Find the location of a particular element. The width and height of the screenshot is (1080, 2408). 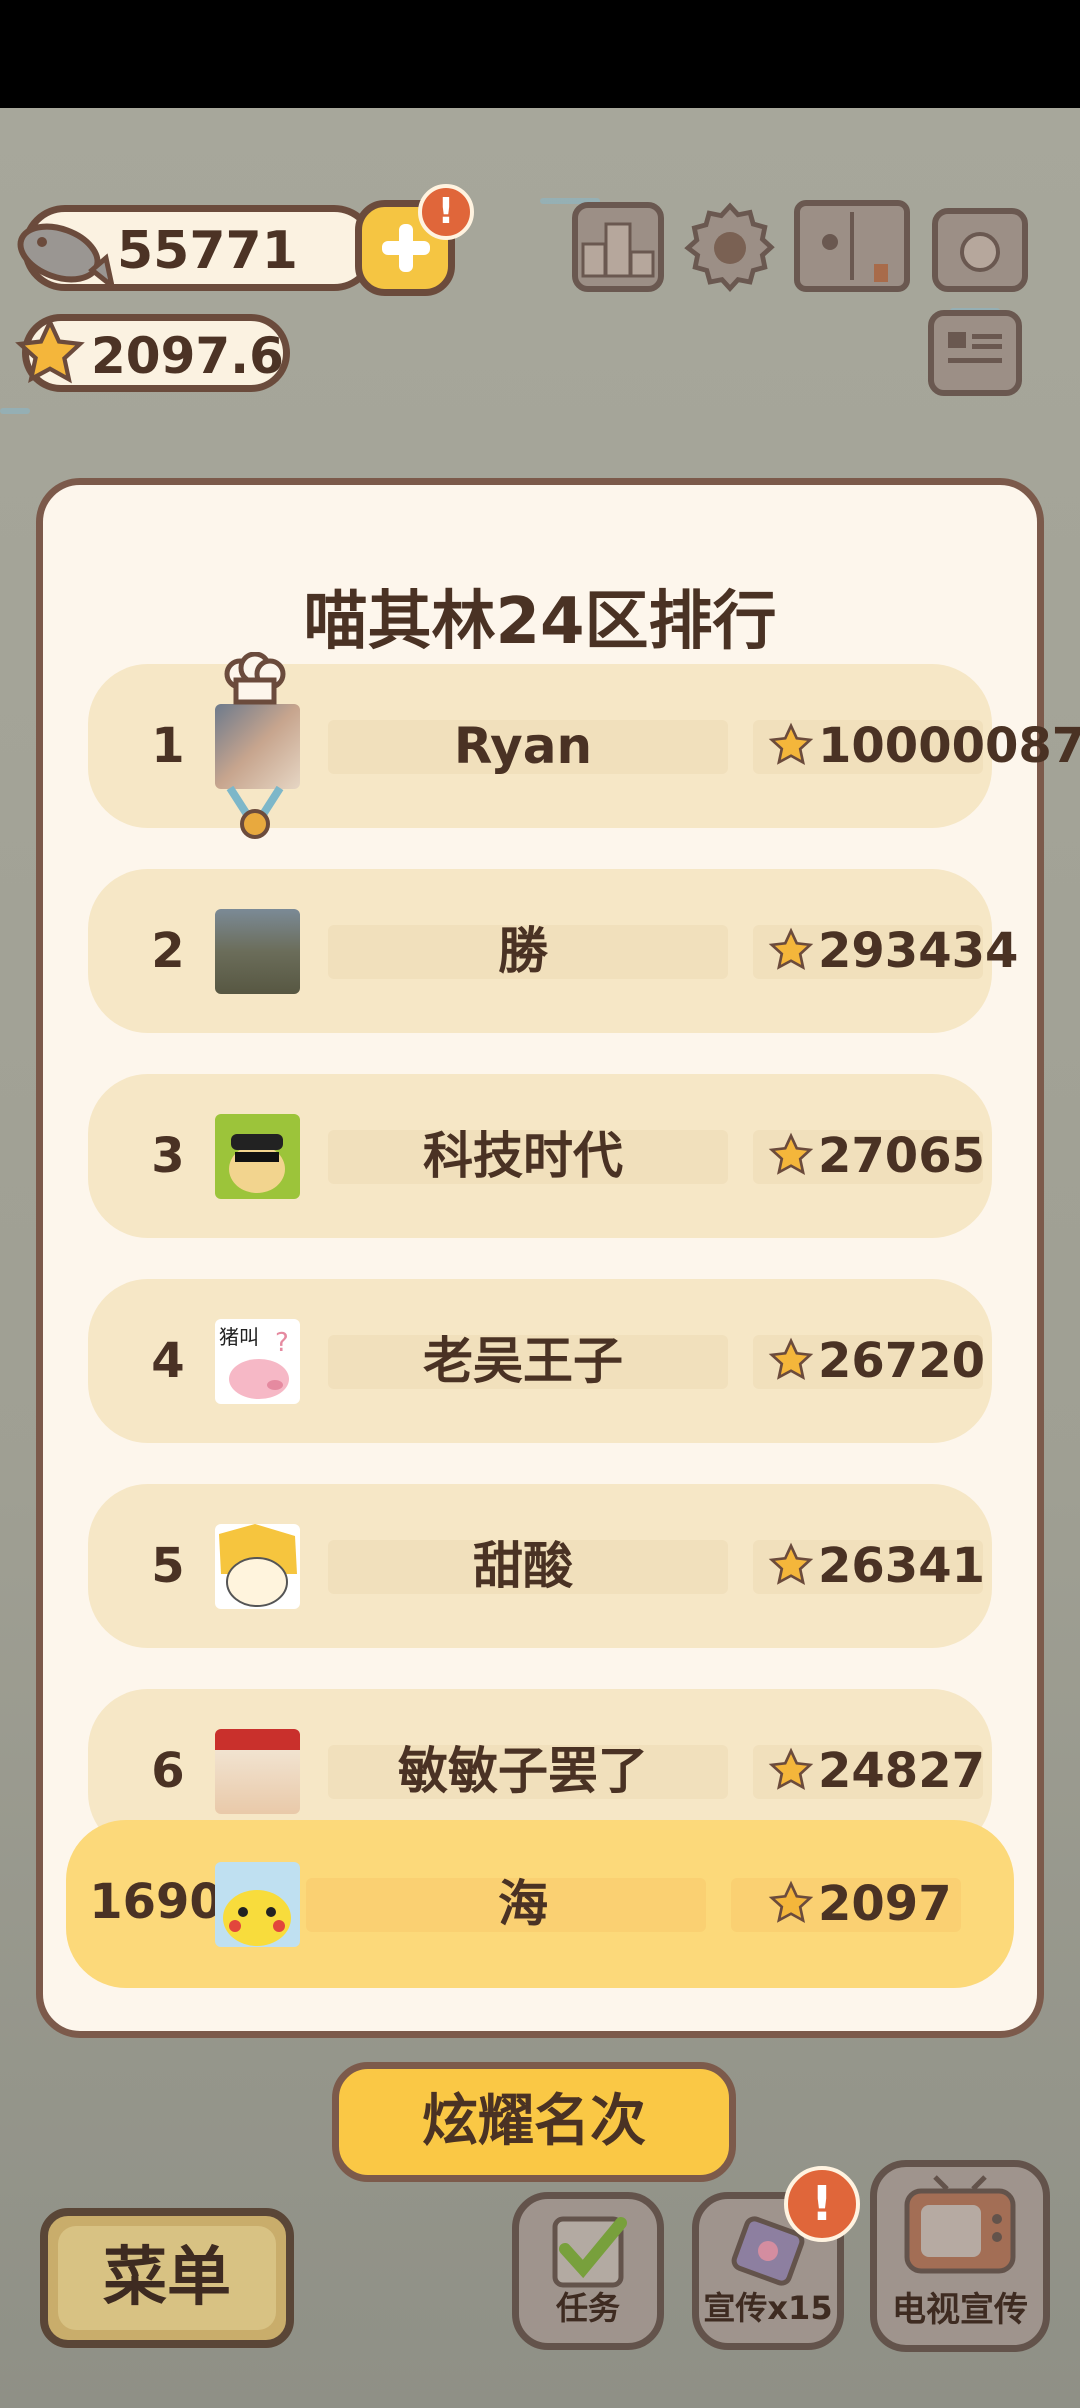

recipe-book-button is located at coordinates (852, 246).